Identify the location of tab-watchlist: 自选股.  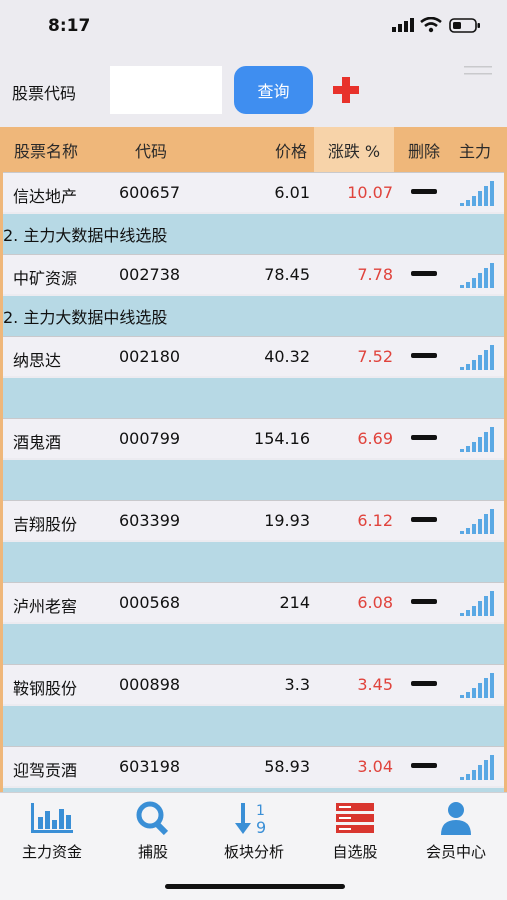
(355, 831).